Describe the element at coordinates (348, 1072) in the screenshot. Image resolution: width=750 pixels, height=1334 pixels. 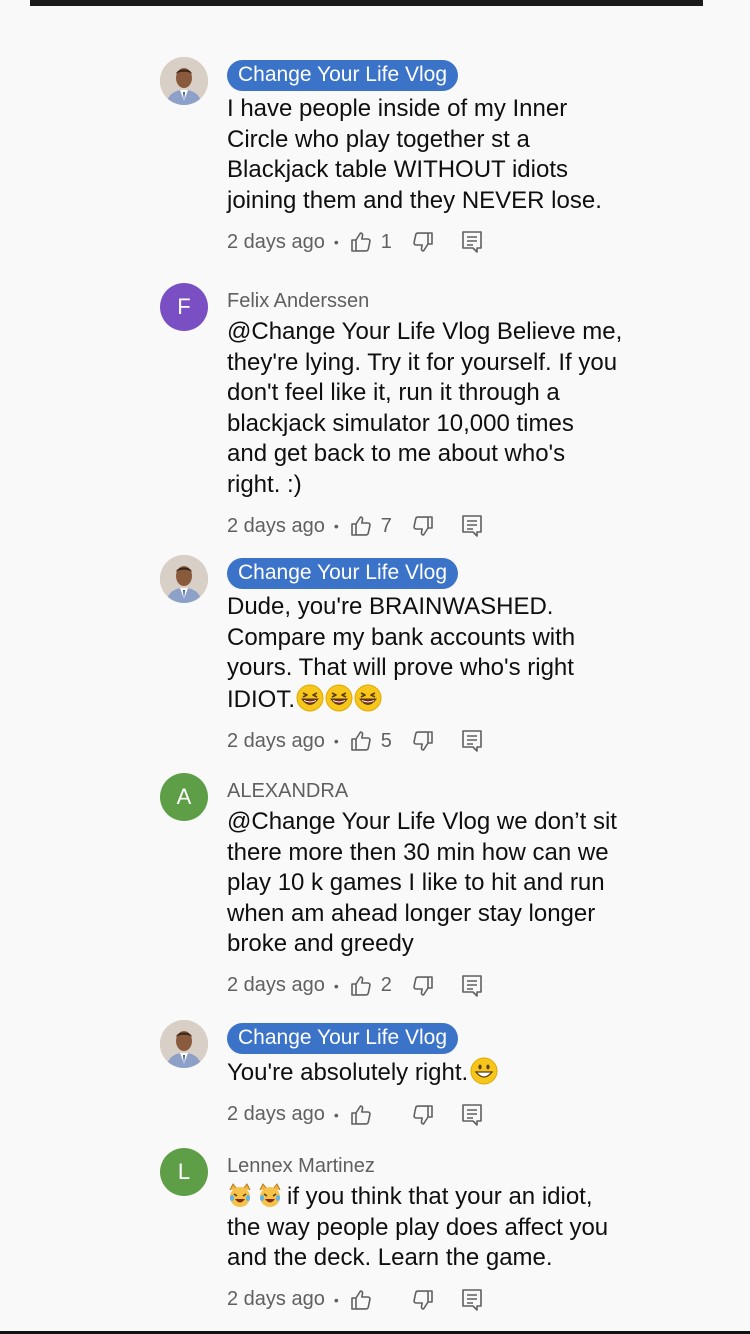
I see `comment-text-content: You're absolutely right.` at that location.